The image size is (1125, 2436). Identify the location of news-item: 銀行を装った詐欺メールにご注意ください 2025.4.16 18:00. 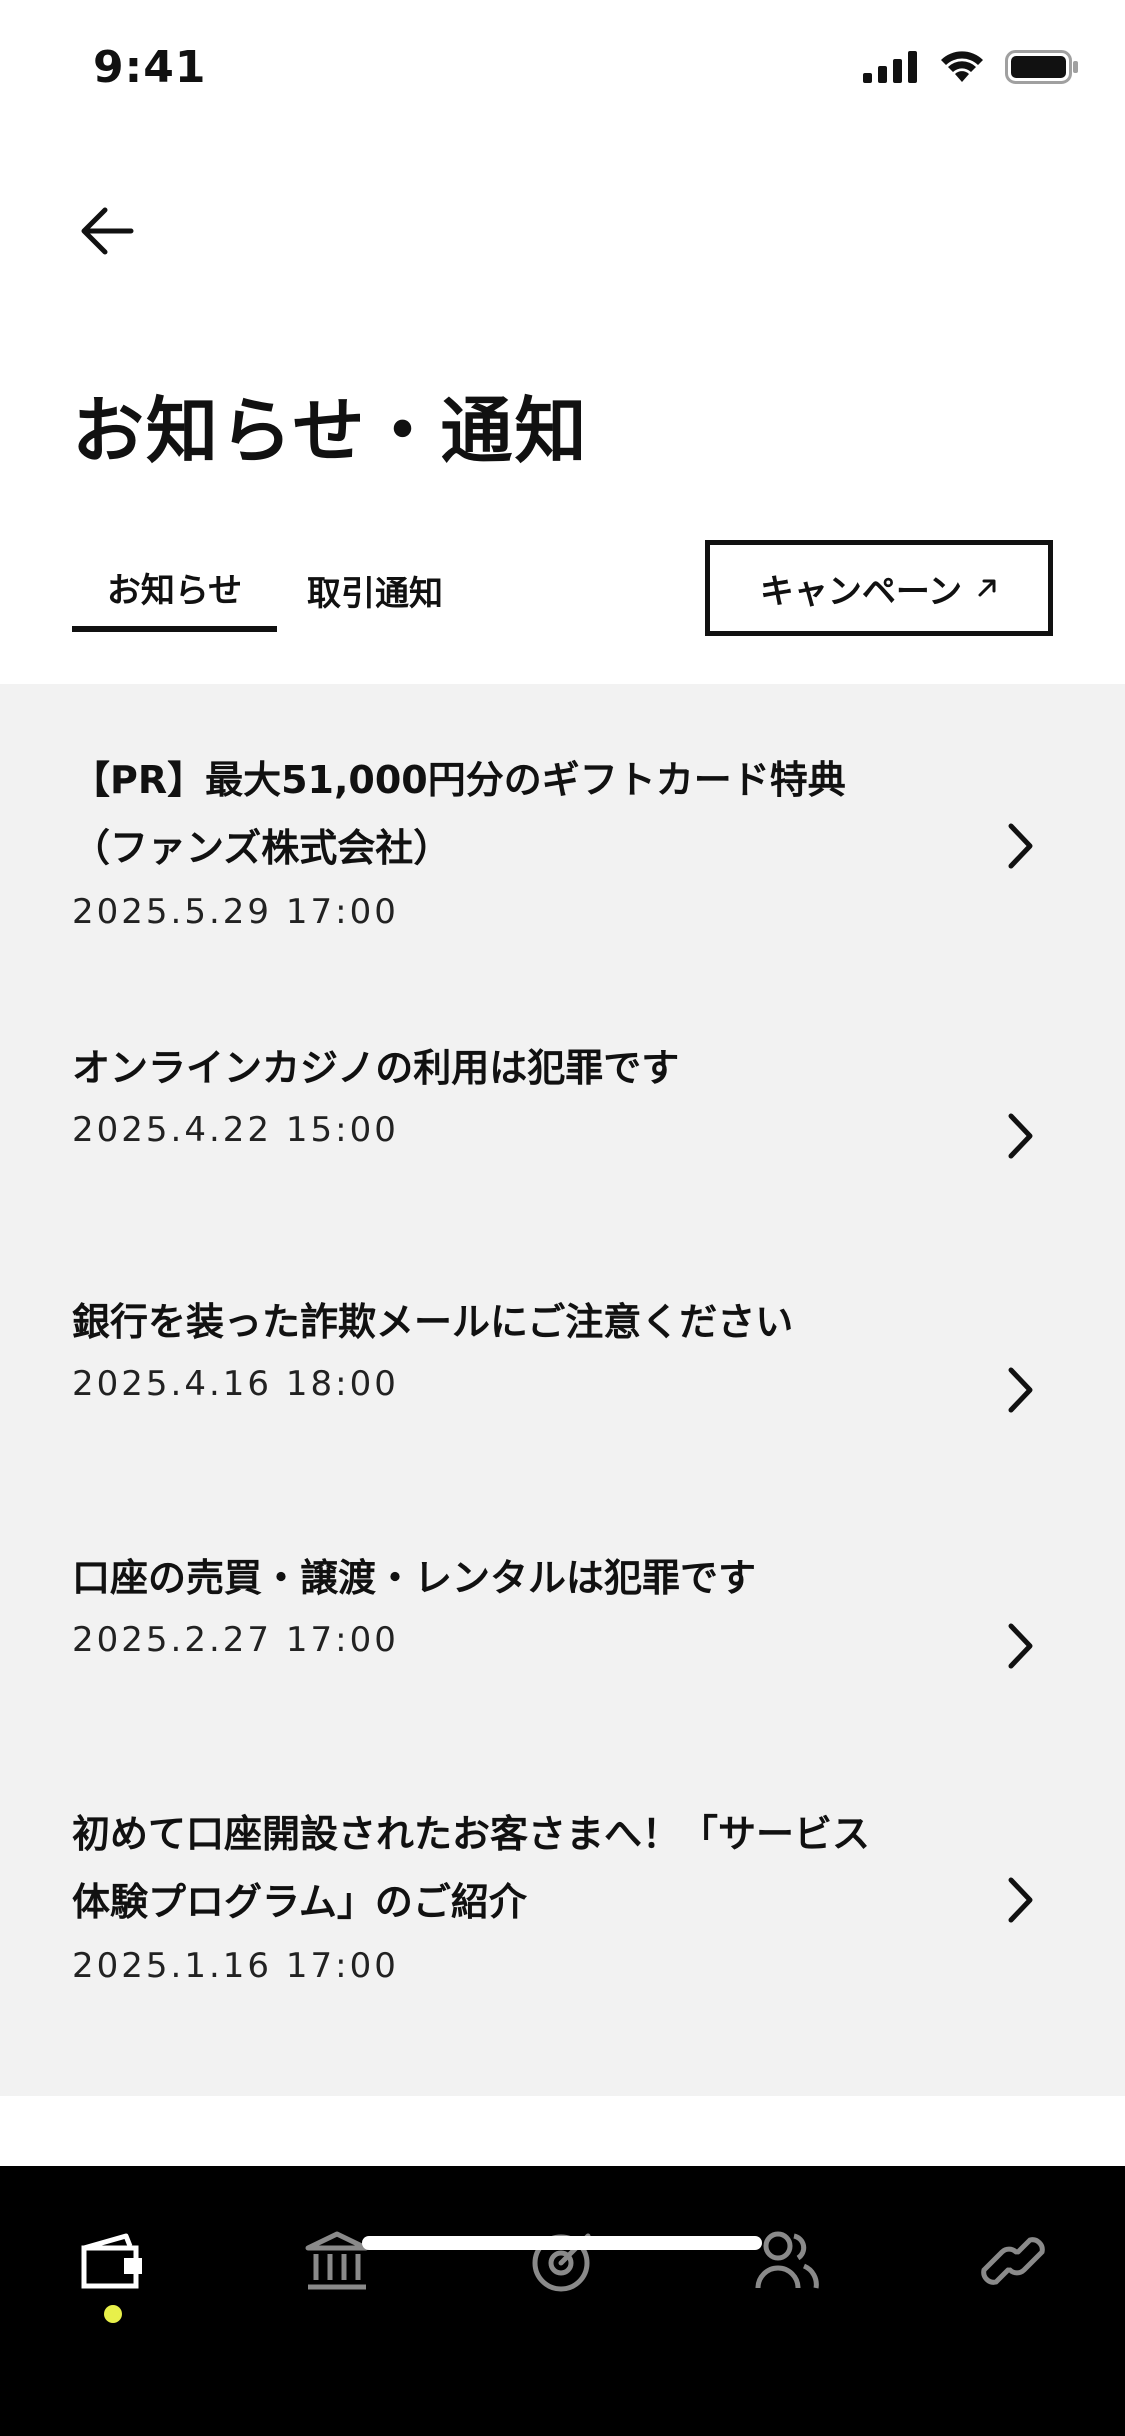
(562, 1352).